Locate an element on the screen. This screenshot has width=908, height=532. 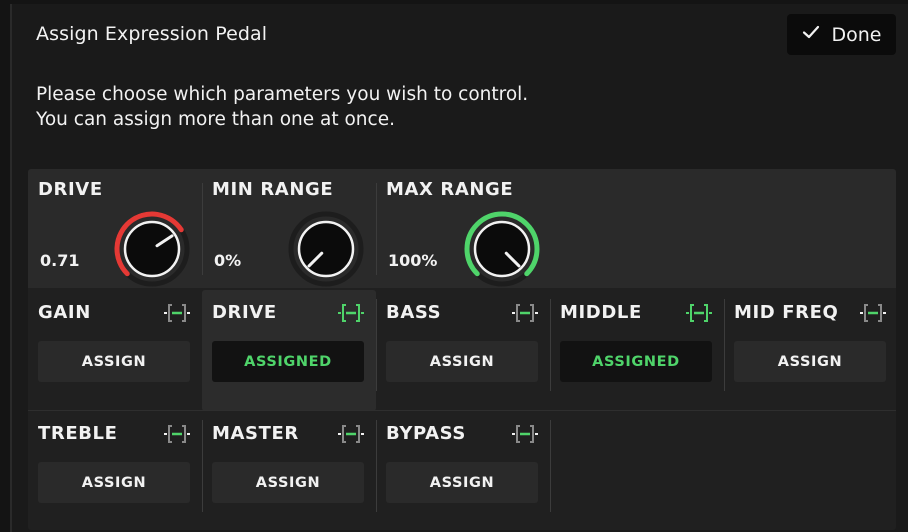
max-range-knob-value: 100% is located at coordinates (413, 260).